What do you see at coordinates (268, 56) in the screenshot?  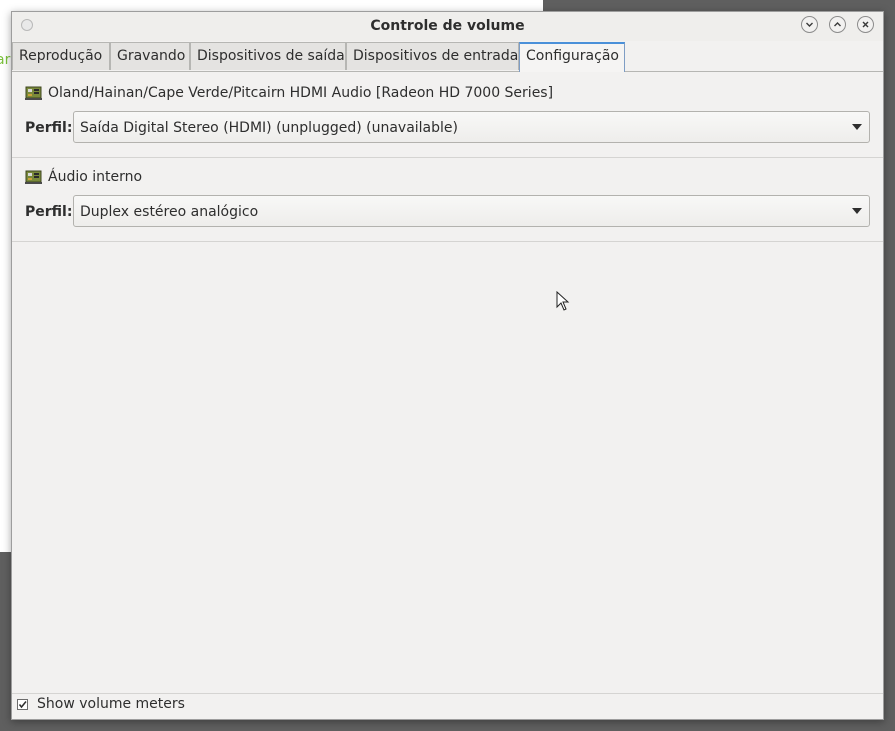 I see `tab-dispositivos-saida: Dispositivos de saída` at bounding box center [268, 56].